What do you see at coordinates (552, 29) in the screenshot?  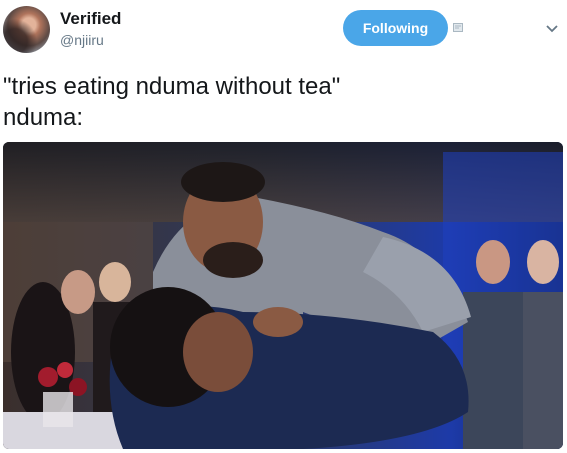 I see `chevron-down-icon` at bounding box center [552, 29].